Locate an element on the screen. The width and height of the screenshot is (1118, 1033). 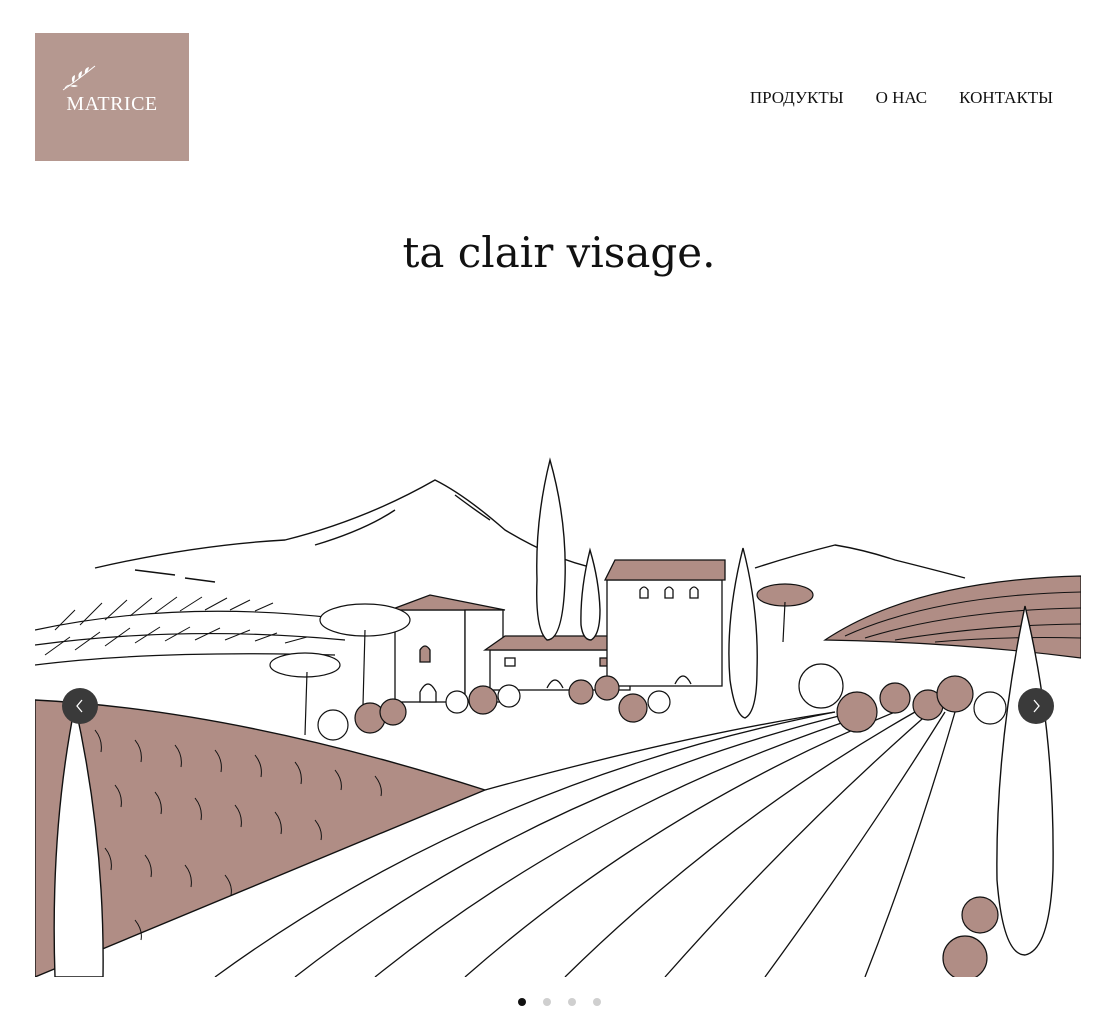
slider-next-button is located at coordinates (1036, 706).